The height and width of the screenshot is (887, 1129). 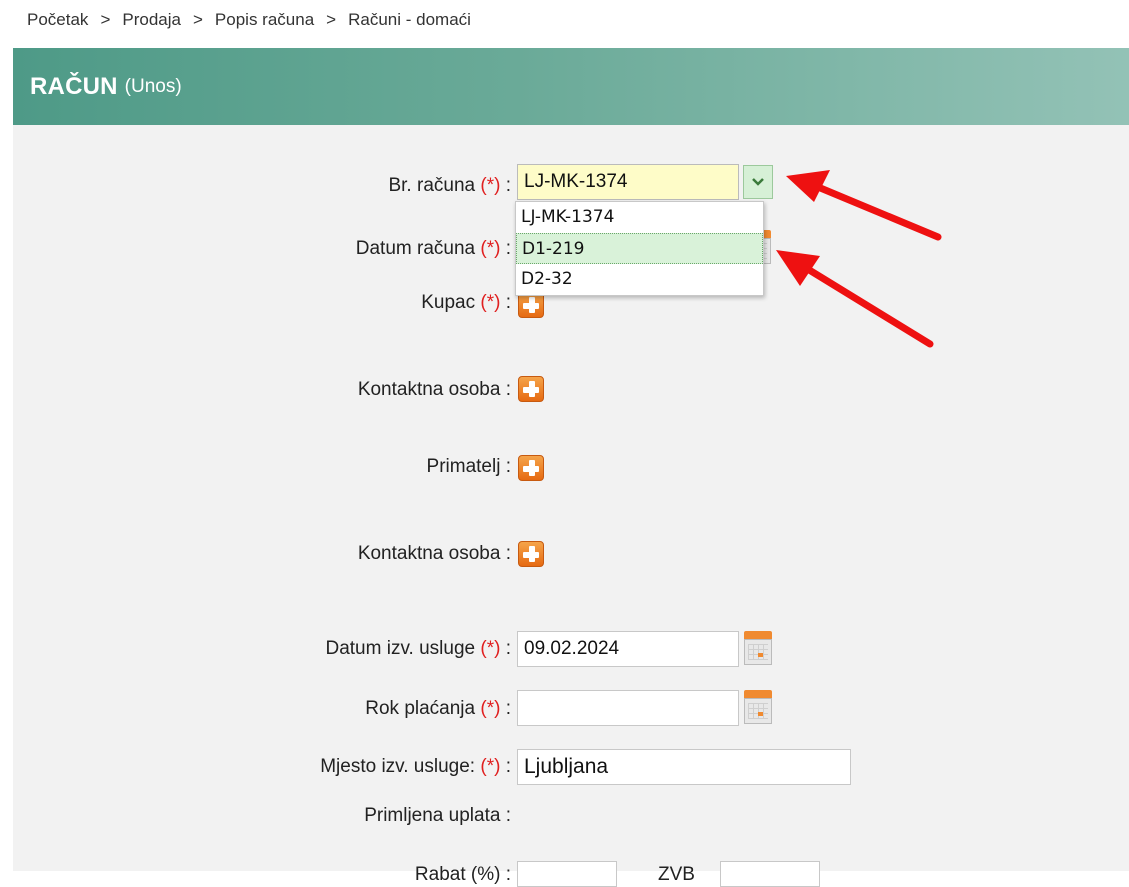 What do you see at coordinates (684, 767) in the screenshot?
I see `service-place-input: Ljubljana` at bounding box center [684, 767].